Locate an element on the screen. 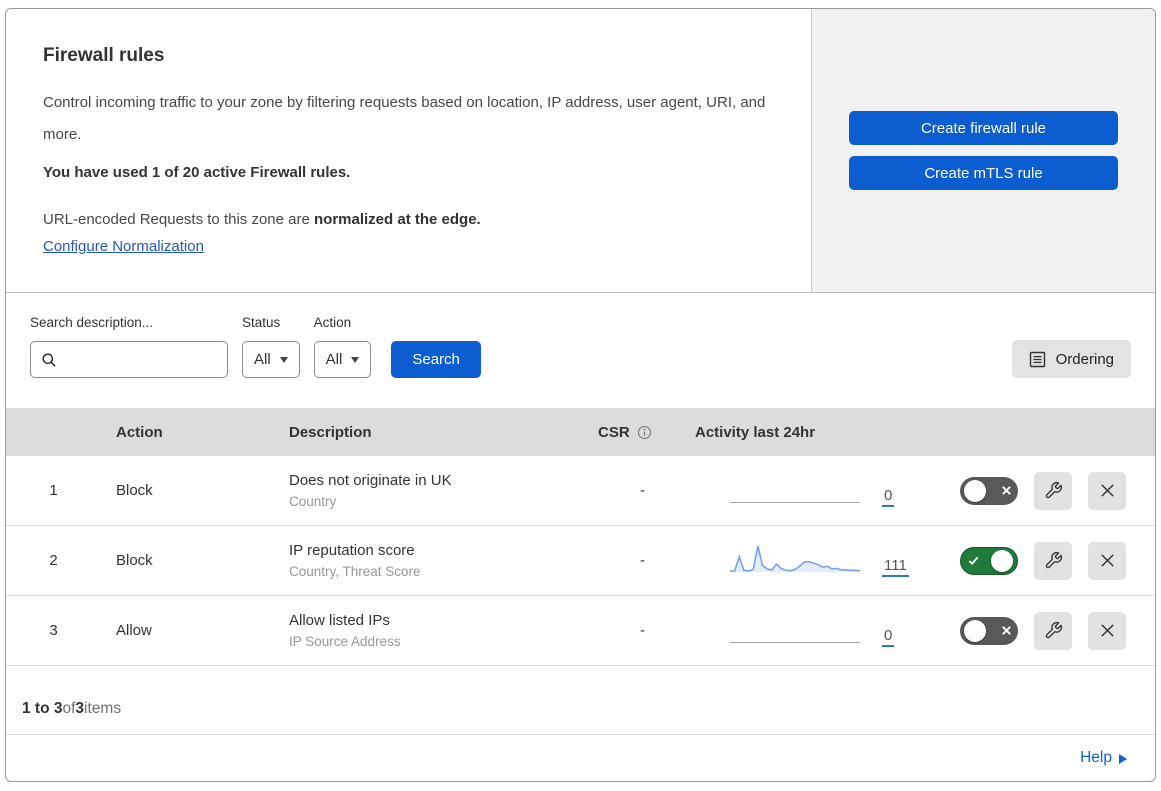 Image resolution: width=1161 pixels, height=791 pixels. arrow-right-icon is located at coordinates (1123, 759).